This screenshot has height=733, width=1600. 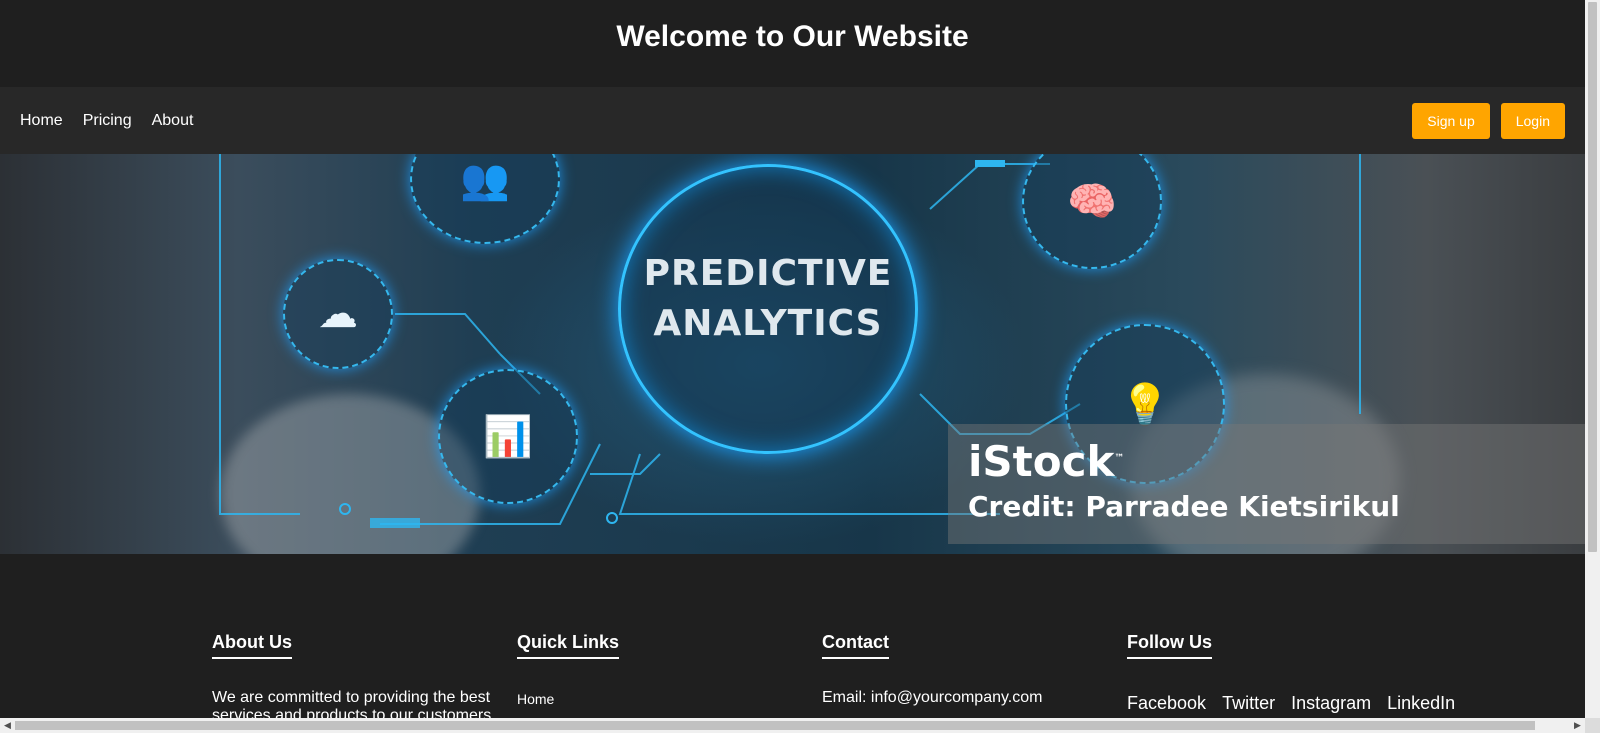 I want to click on scrollbar-corner, so click(x=1592, y=725).